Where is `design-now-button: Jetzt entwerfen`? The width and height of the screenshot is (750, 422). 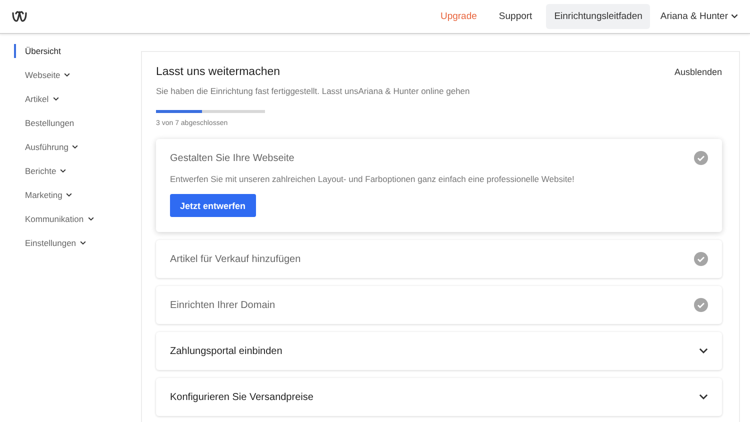 design-now-button: Jetzt entwerfen is located at coordinates (213, 205).